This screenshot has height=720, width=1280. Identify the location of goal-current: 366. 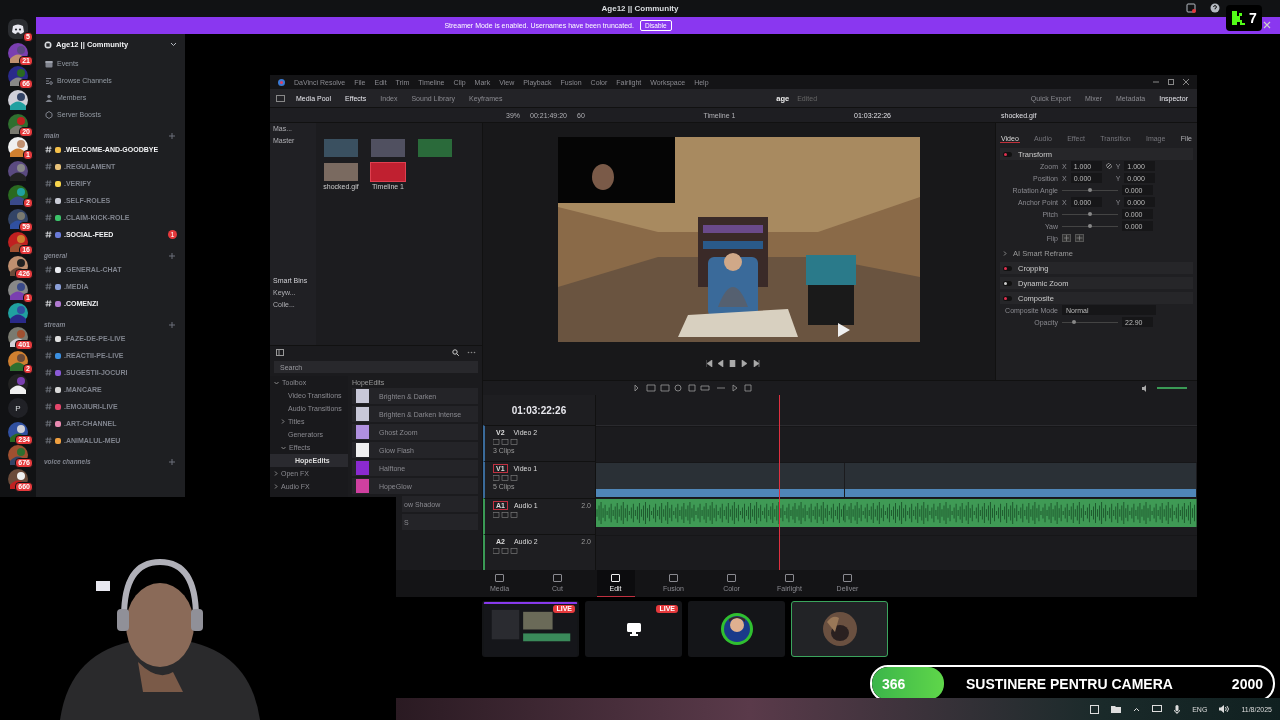
(894, 683).